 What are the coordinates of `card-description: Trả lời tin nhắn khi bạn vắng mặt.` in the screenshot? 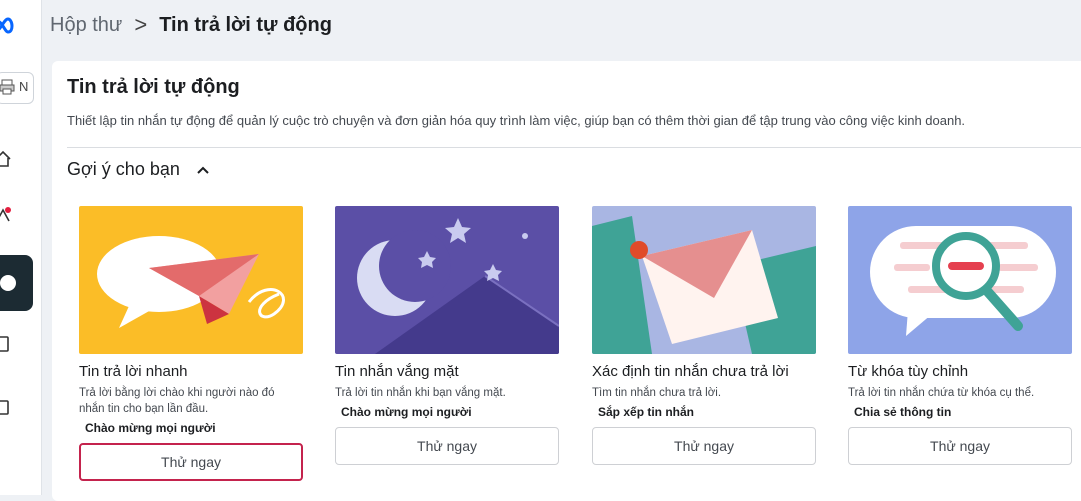 It's located at (420, 393).